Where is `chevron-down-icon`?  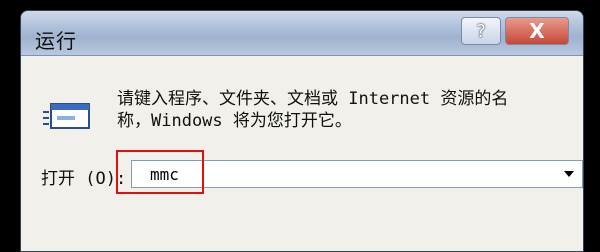 chevron-down-icon is located at coordinates (569, 174).